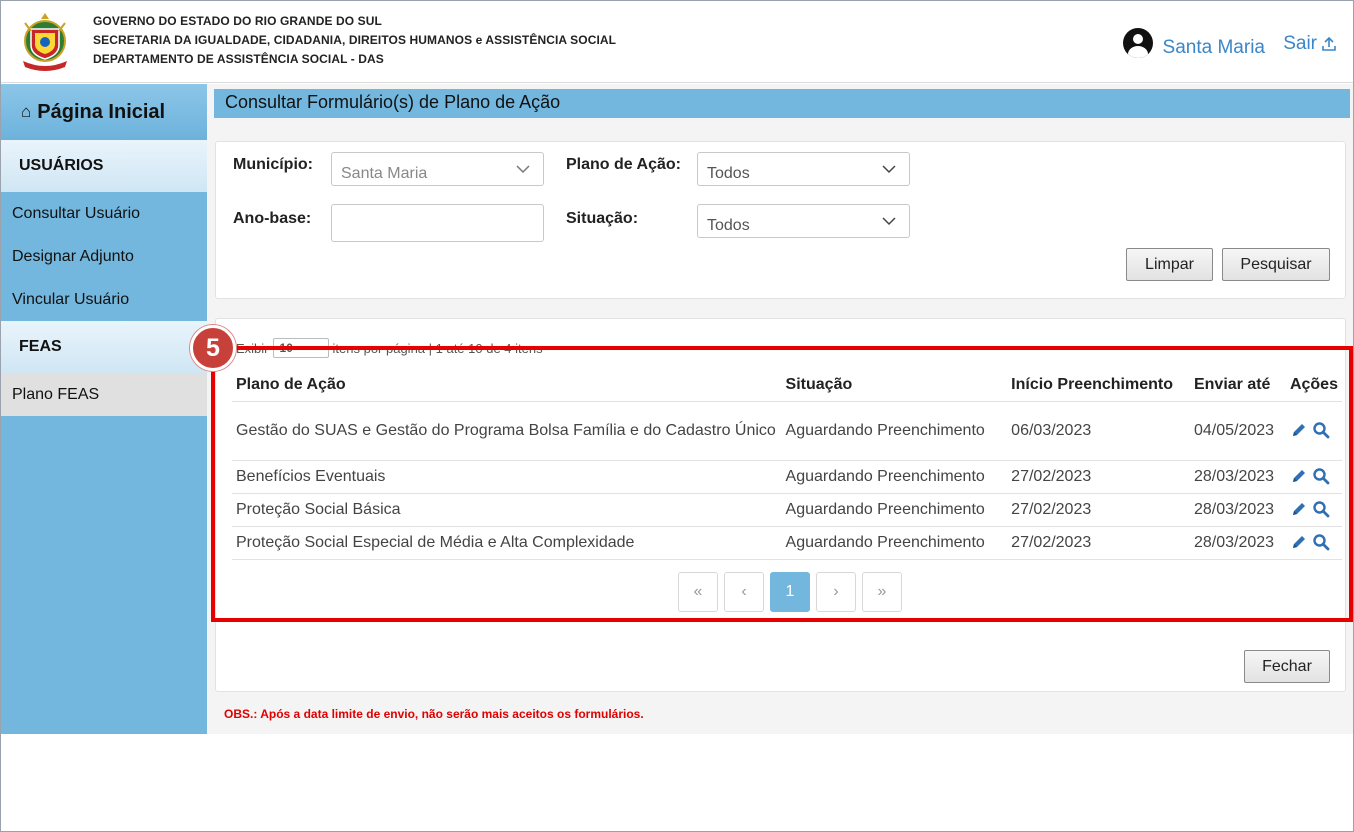 The image size is (1354, 832). I want to click on sidebar-item-consultar-usuario: Consultar Usuário, so click(104, 213).